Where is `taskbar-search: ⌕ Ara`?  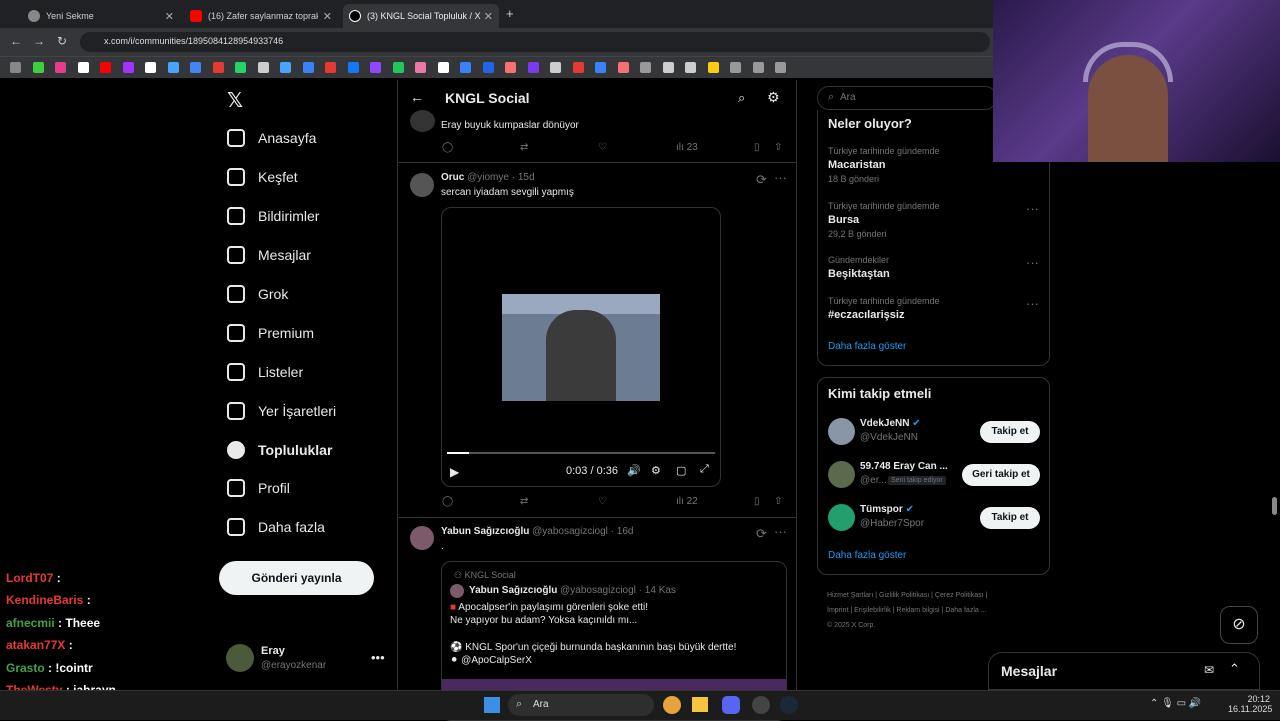 taskbar-search: ⌕ Ara is located at coordinates (581, 705).